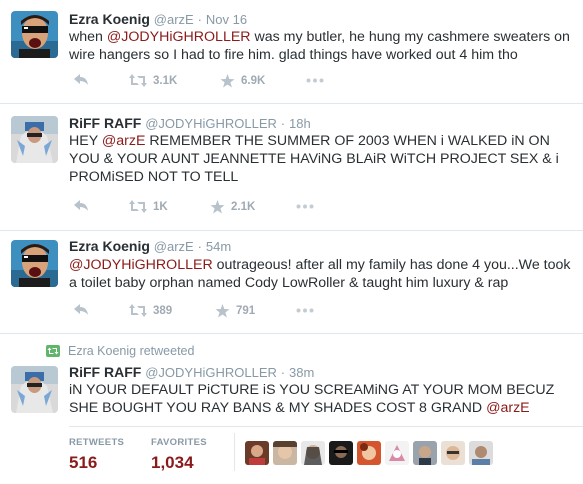 Image resolution: width=583 pixels, height=484 pixels. What do you see at coordinates (218, 246) in the screenshot?
I see `timestamp: 54m` at bounding box center [218, 246].